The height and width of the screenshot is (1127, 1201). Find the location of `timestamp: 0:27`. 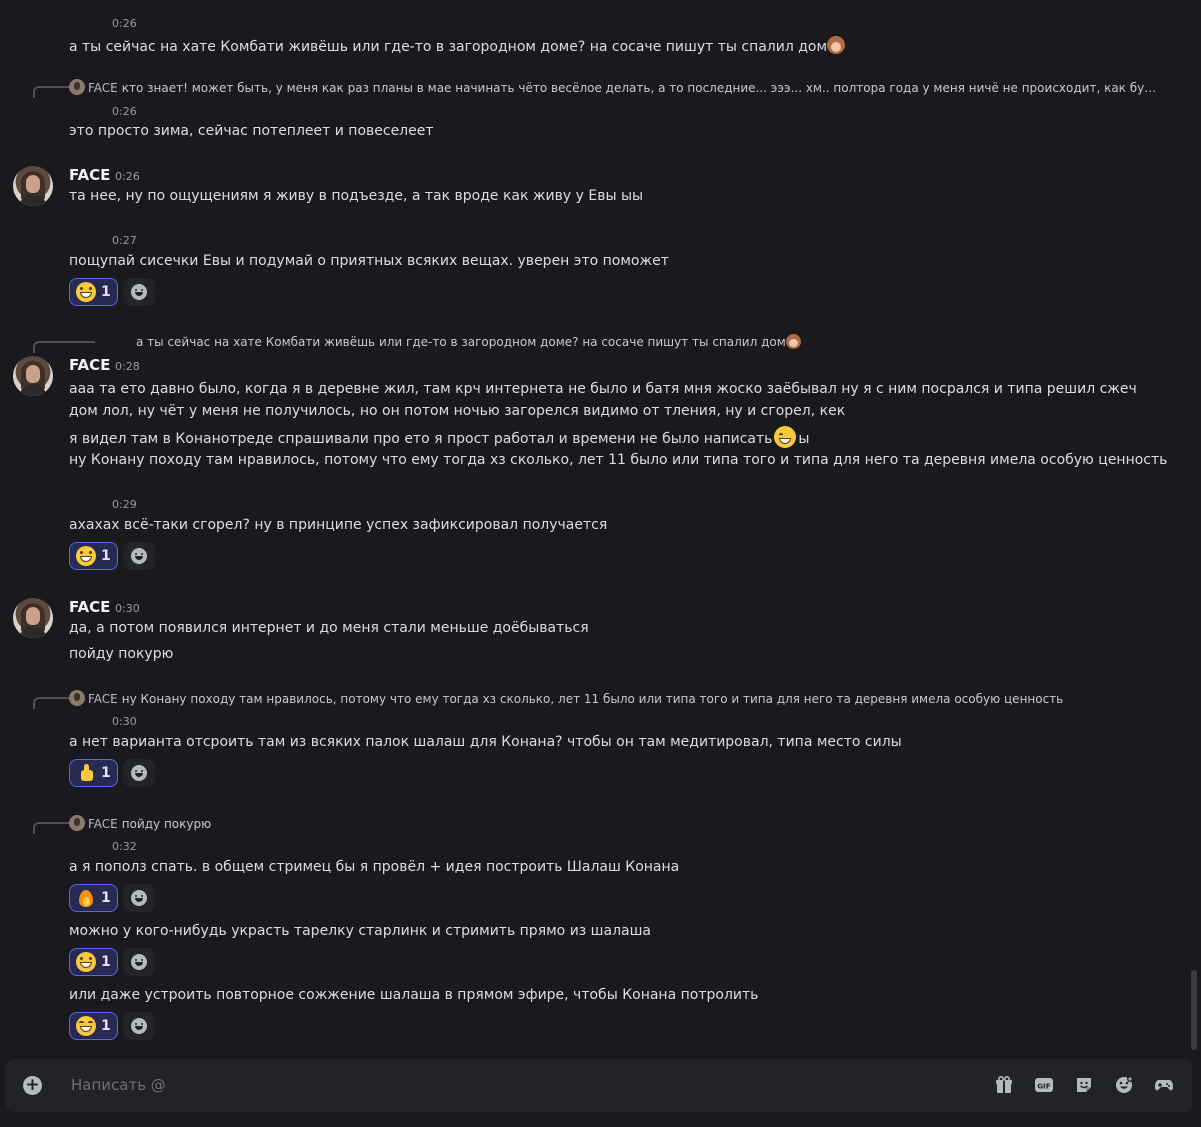

timestamp: 0:27 is located at coordinates (124, 240).